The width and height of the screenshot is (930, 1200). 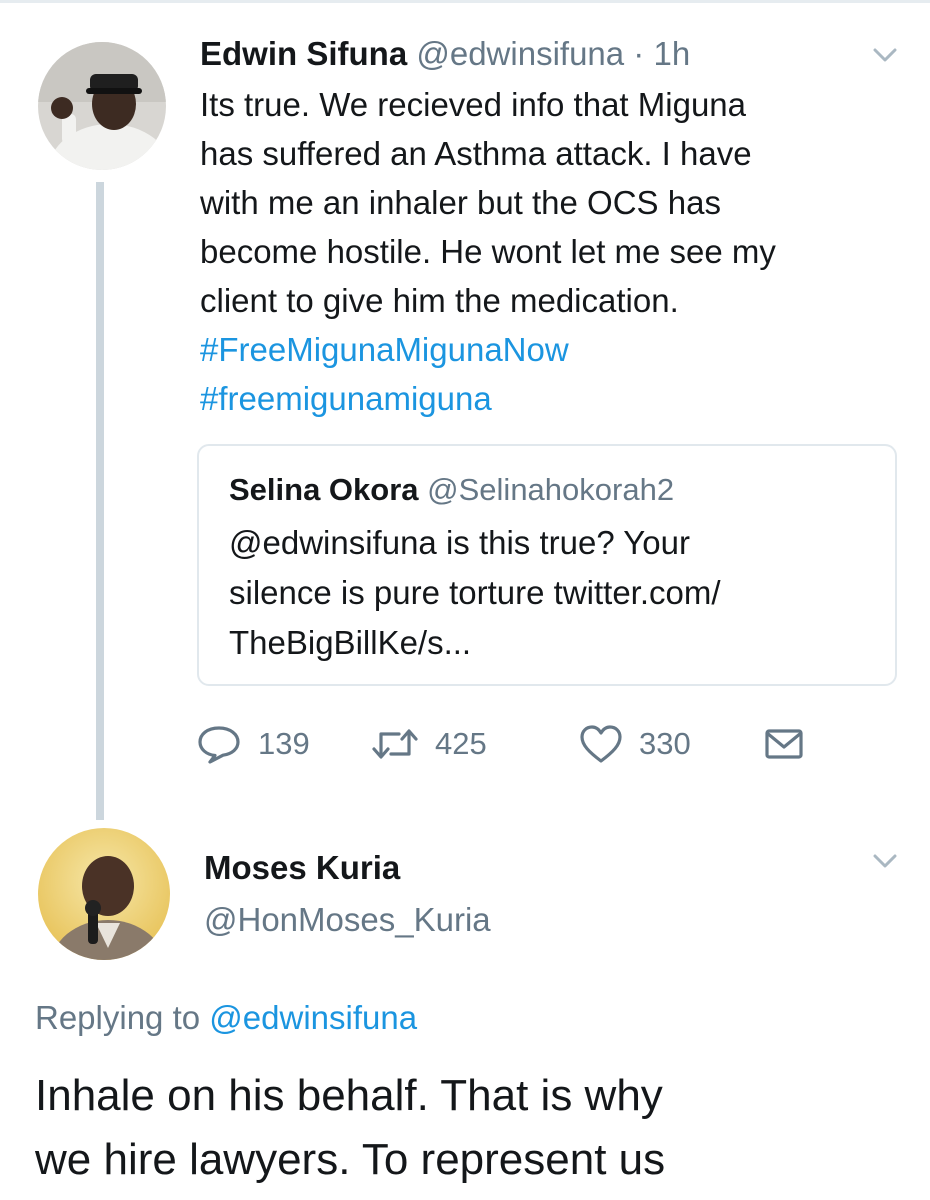 What do you see at coordinates (526, 744) in the screenshot?
I see `tweet-actions: 139 425 330` at bounding box center [526, 744].